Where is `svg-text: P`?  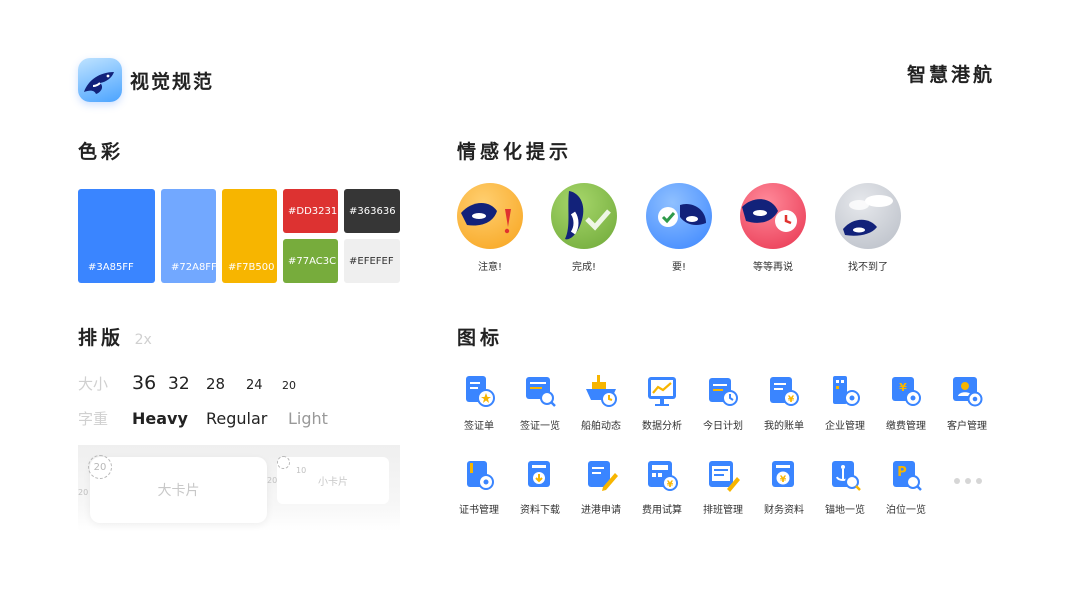 svg-text: P is located at coordinates (902, 472).